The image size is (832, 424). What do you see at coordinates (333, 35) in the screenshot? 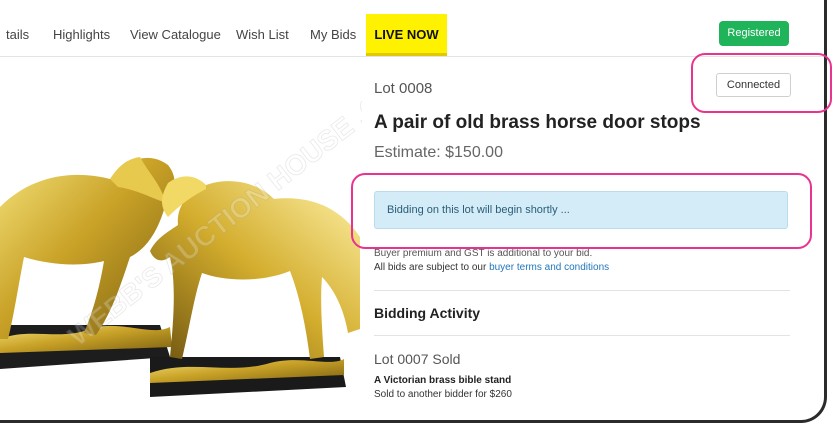
I see `nav-item-my-bids: My Bids` at bounding box center [333, 35].